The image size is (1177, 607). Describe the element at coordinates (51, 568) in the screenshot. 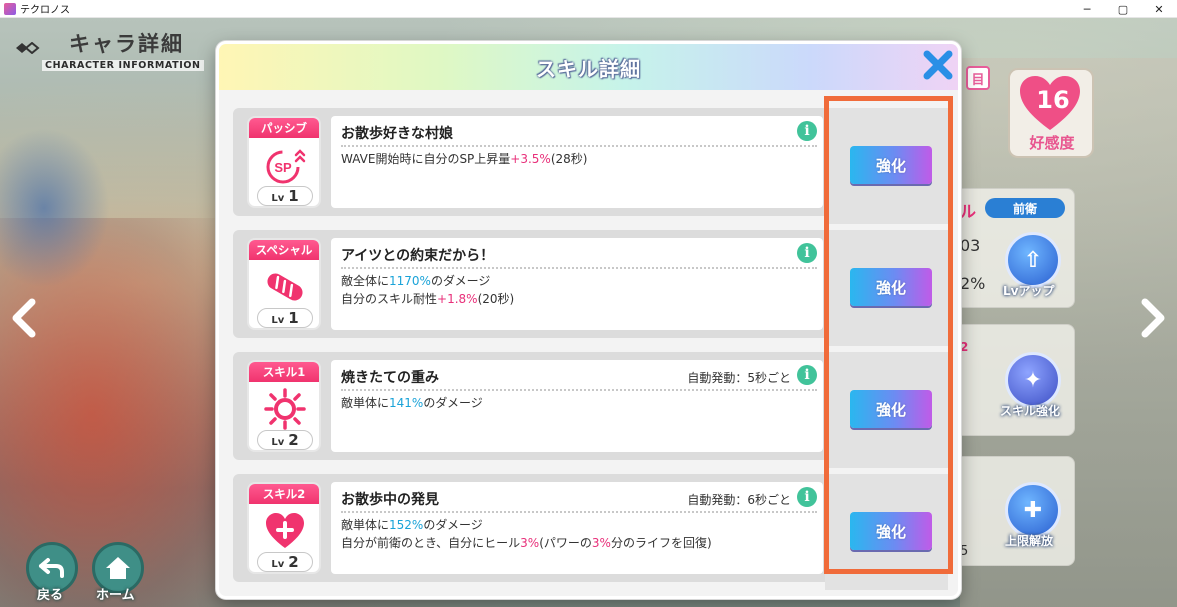

I see `back-arrow-icon` at that location.